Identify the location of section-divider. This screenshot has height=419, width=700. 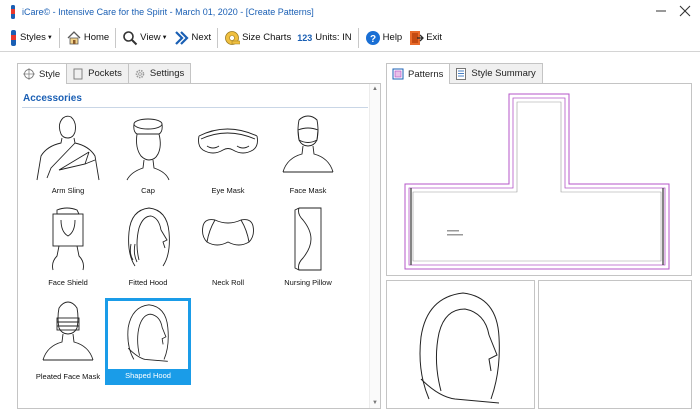
(195, 107).